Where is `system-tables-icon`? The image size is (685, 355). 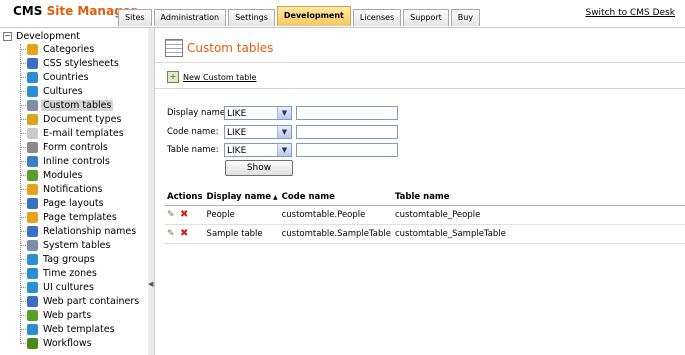 system-tables-icon is located at coordinates (32, 245).